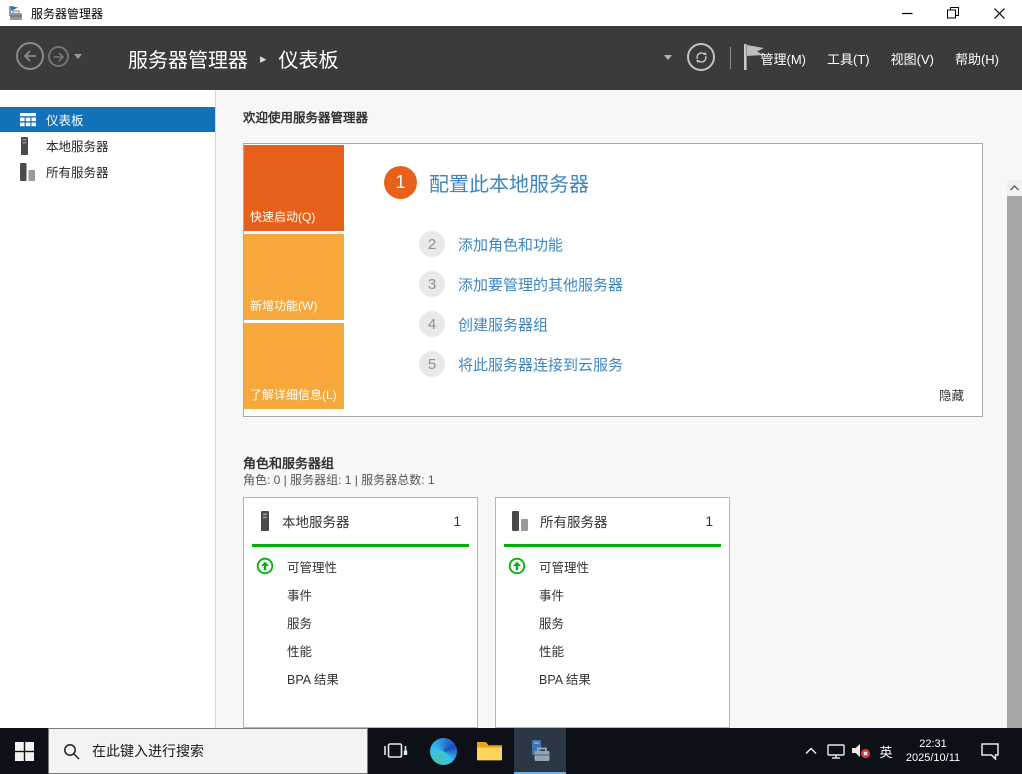 This screenshot has height=774, width=1022. Describe the element at coordinates (65, 121) in the screenshot. I see `sidebar-item-label: 仪表板` at that location.